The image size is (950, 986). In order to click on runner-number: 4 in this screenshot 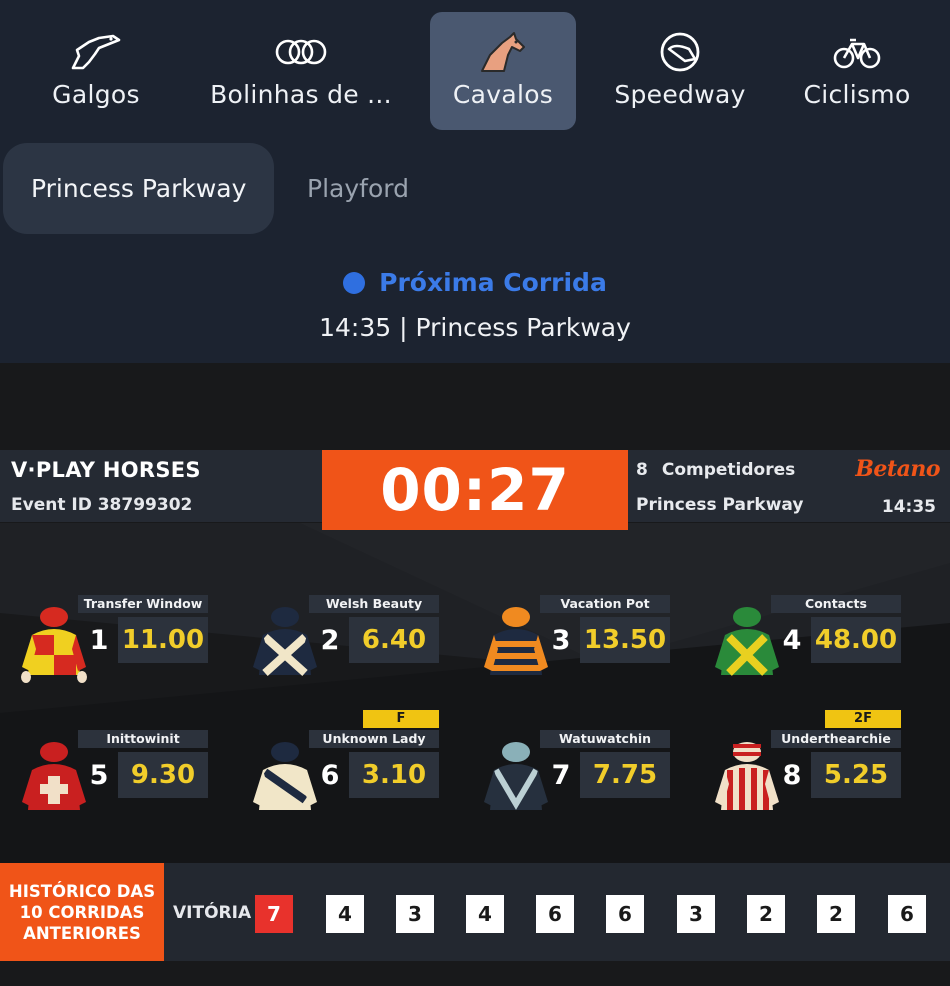, I will do `click(792, 640)`.